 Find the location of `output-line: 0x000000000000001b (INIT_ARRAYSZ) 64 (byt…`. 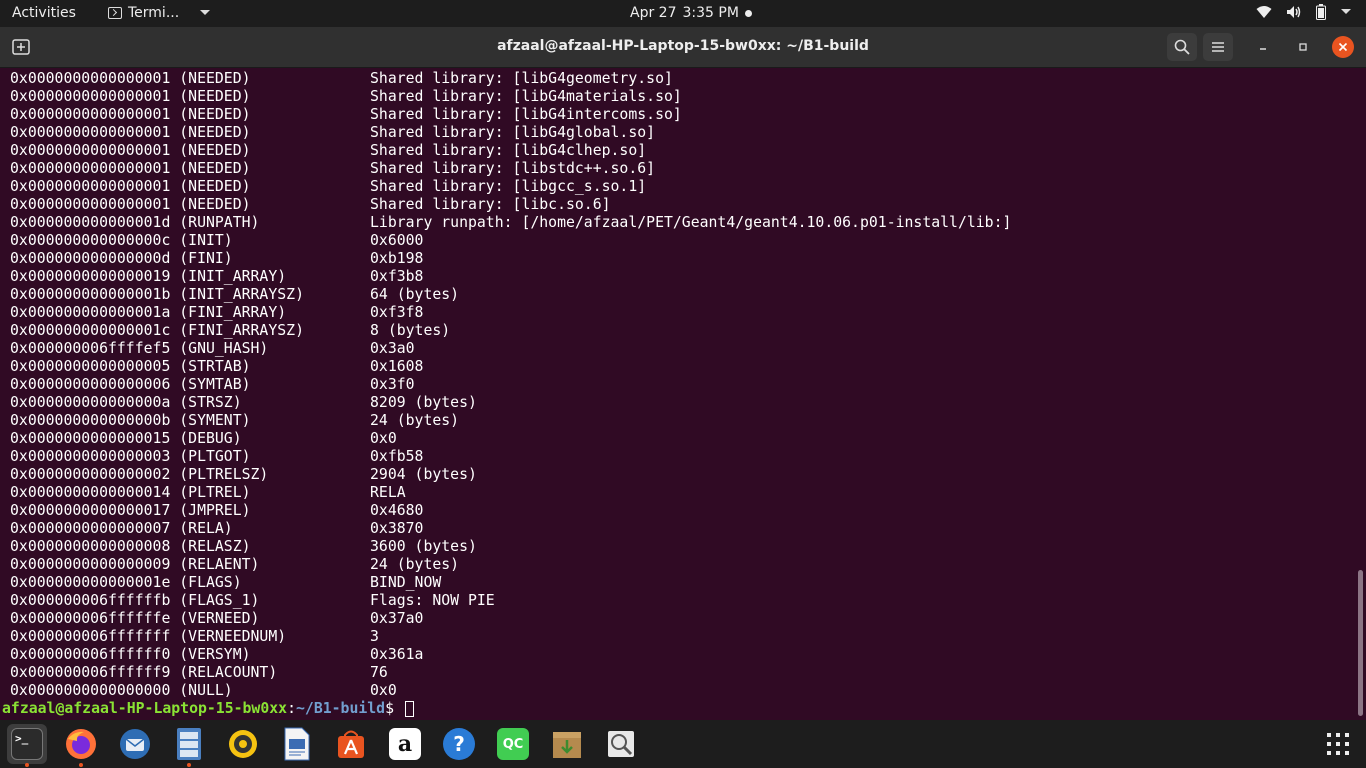

output-line: 0x000000000000001b (INIT_ARRAYSZ) 64 (byt… is located at coordinates (660, 295).